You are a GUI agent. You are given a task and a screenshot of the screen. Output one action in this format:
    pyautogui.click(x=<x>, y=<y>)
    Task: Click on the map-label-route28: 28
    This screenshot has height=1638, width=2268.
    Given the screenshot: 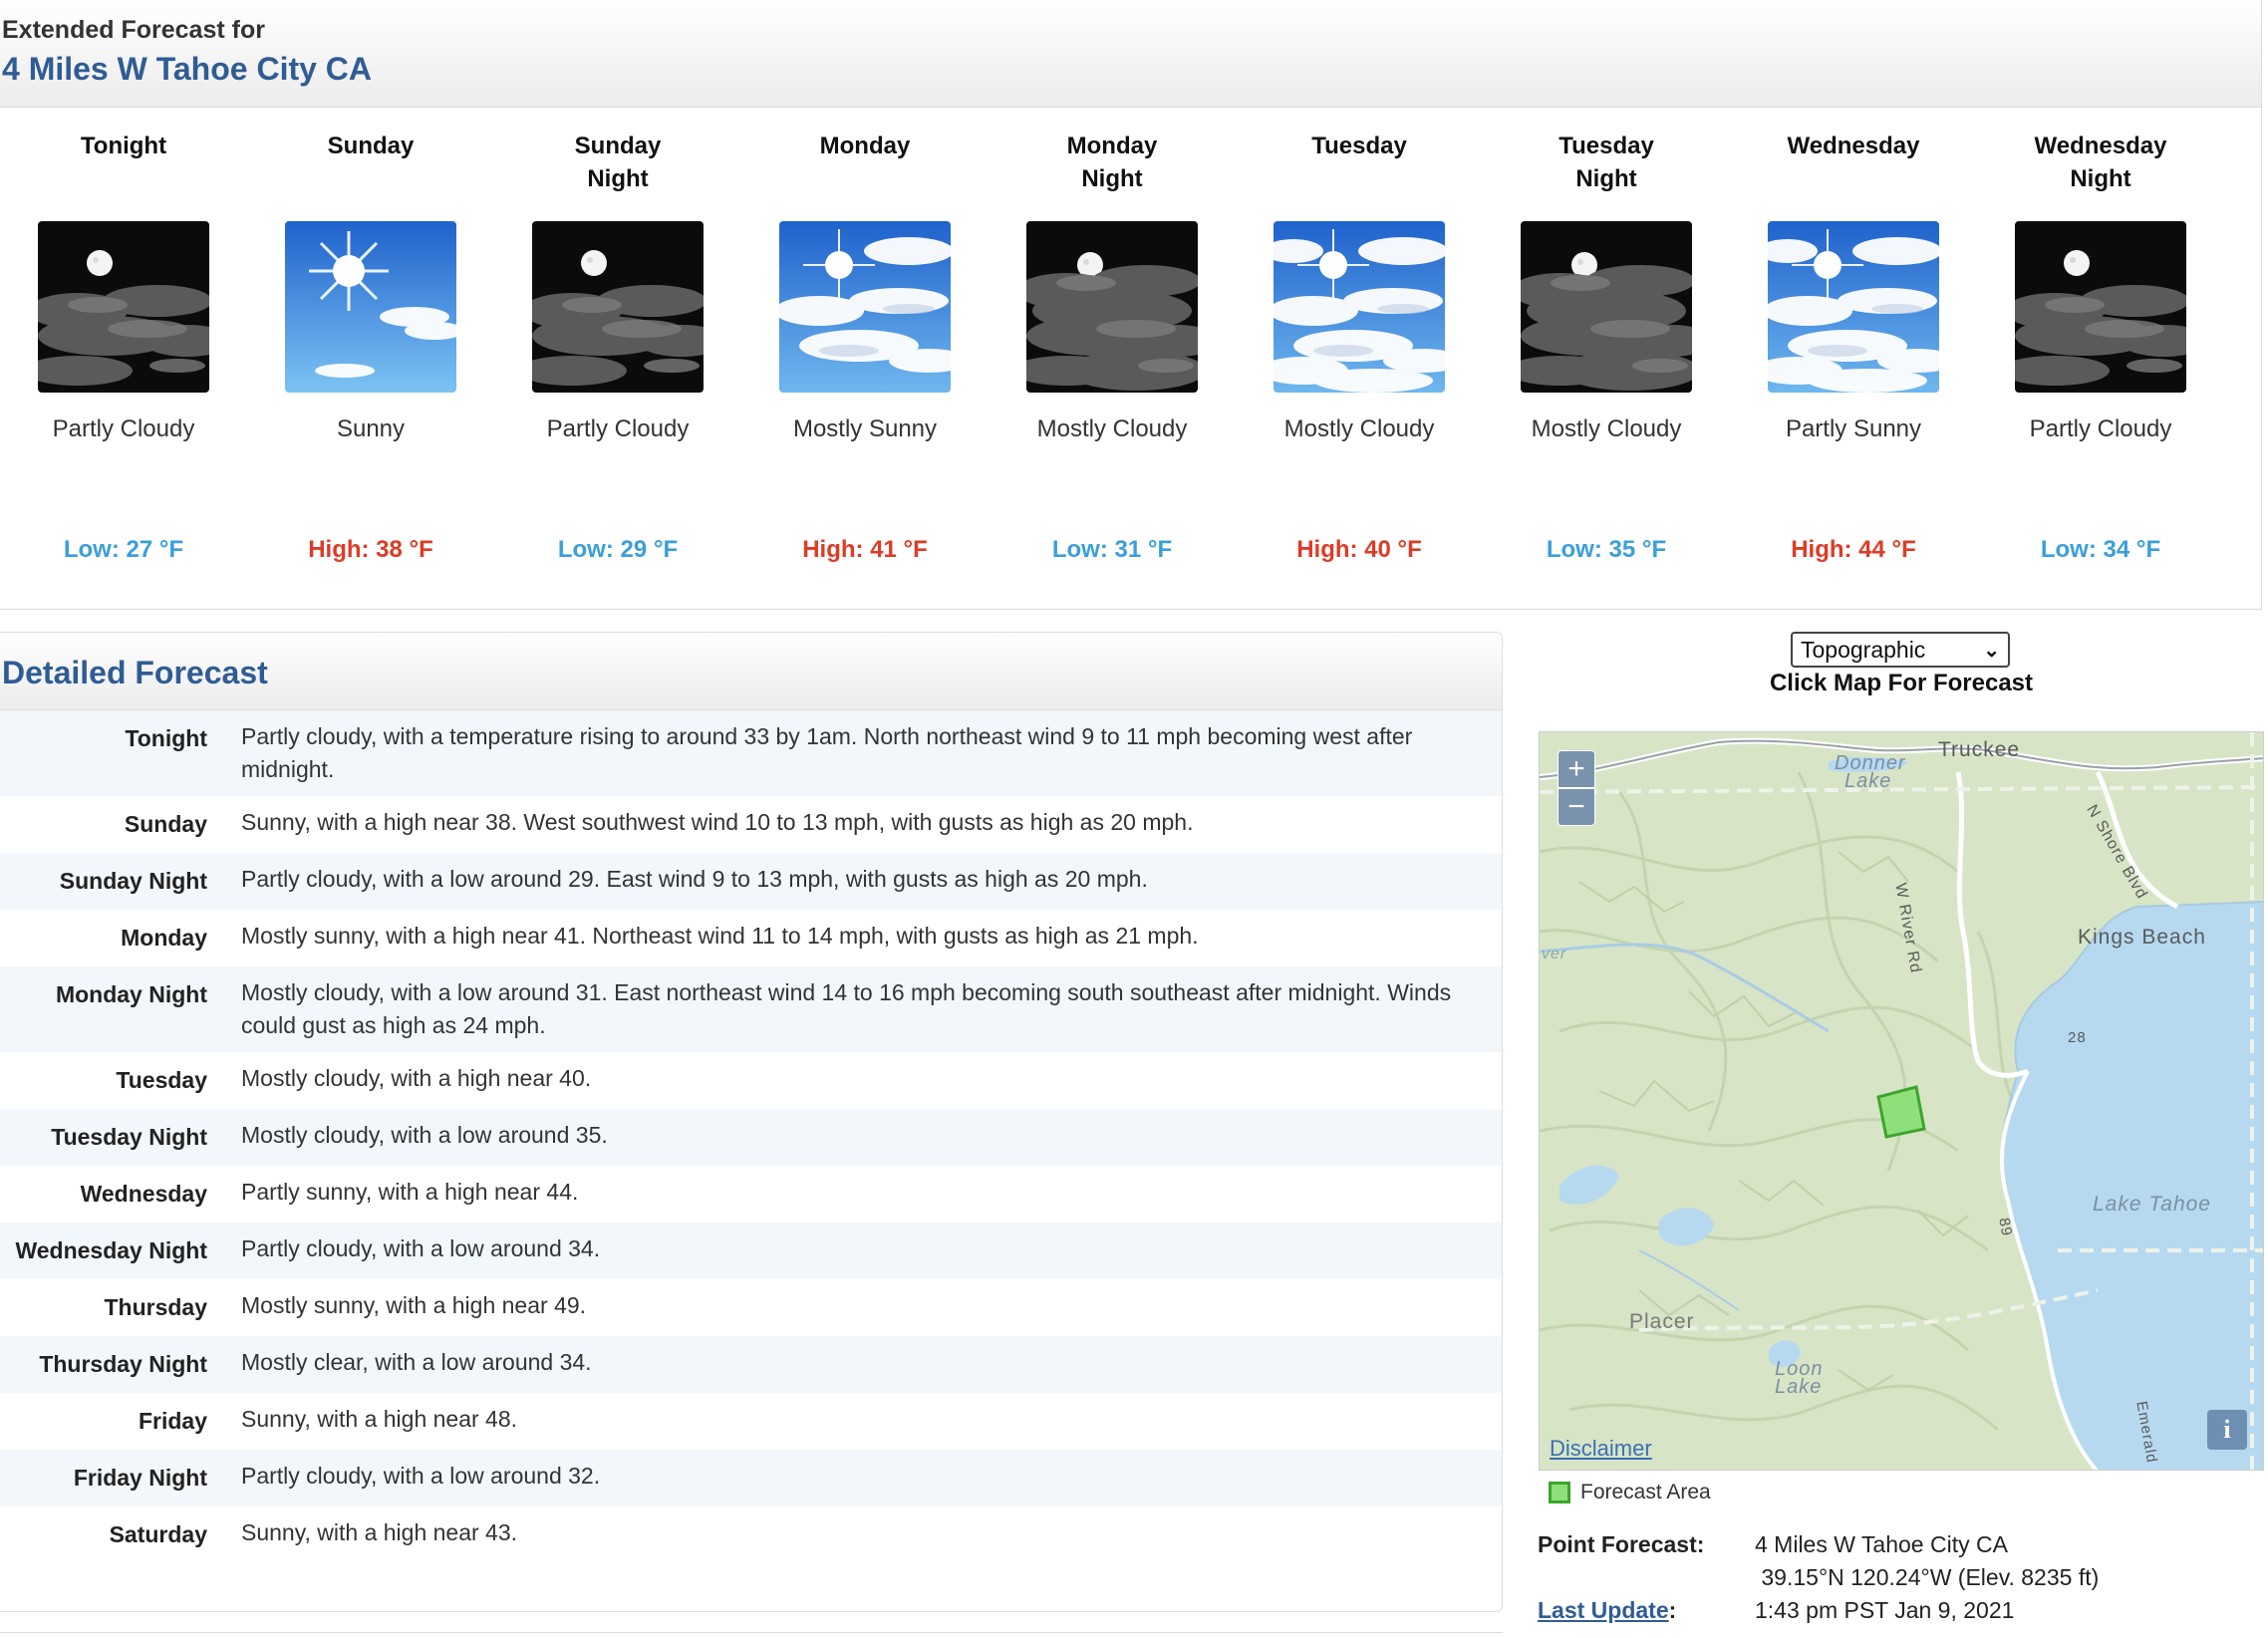 What is the action you would take?
    pyautogui.click(x=2078, y=1037)
    